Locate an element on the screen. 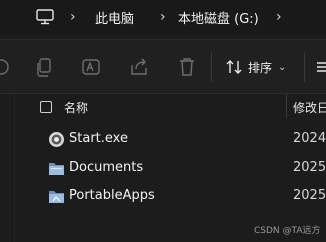 Image resolution: width=326 pixels, height=242 pixels. view-options-icon is located at coordinates (320, 67).